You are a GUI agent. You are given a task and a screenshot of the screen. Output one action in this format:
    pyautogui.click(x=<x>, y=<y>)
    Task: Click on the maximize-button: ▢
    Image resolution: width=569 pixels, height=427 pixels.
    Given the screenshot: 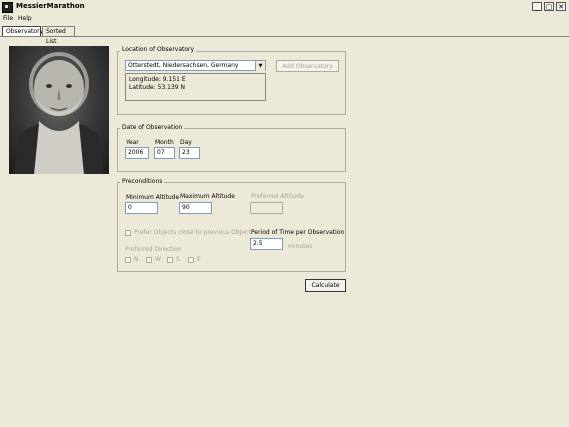 What is the action you would take?
    pyautogui.click(x=549, y=6)
    